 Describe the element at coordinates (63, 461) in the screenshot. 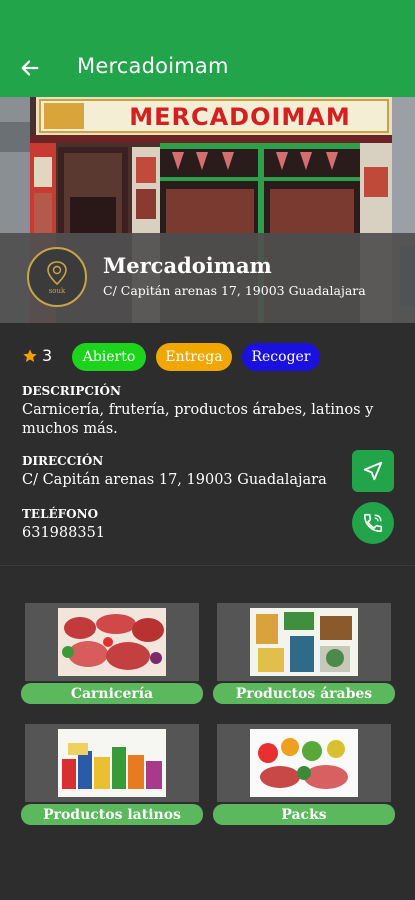

I see `address-label: DIRECCIÓN` at that location.